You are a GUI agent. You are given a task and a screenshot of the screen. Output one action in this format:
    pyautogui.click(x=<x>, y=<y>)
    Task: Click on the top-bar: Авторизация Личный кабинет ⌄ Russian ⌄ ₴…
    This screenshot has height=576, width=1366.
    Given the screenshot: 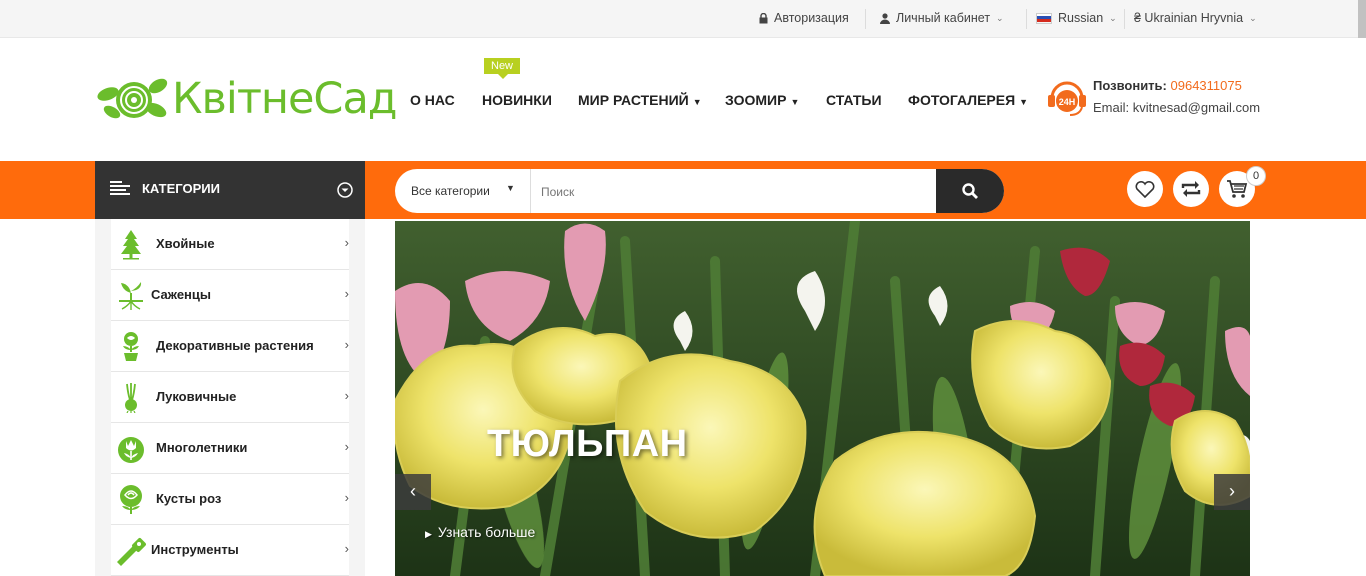 What is the action you would take?
    pyautogui.click(x=683, y=19)
    